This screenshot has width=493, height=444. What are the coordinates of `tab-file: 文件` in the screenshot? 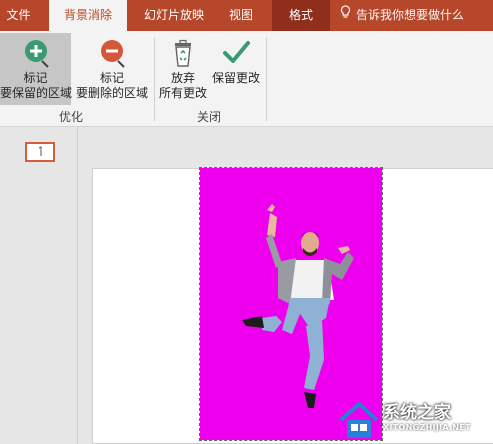 It's located at (18, 15).